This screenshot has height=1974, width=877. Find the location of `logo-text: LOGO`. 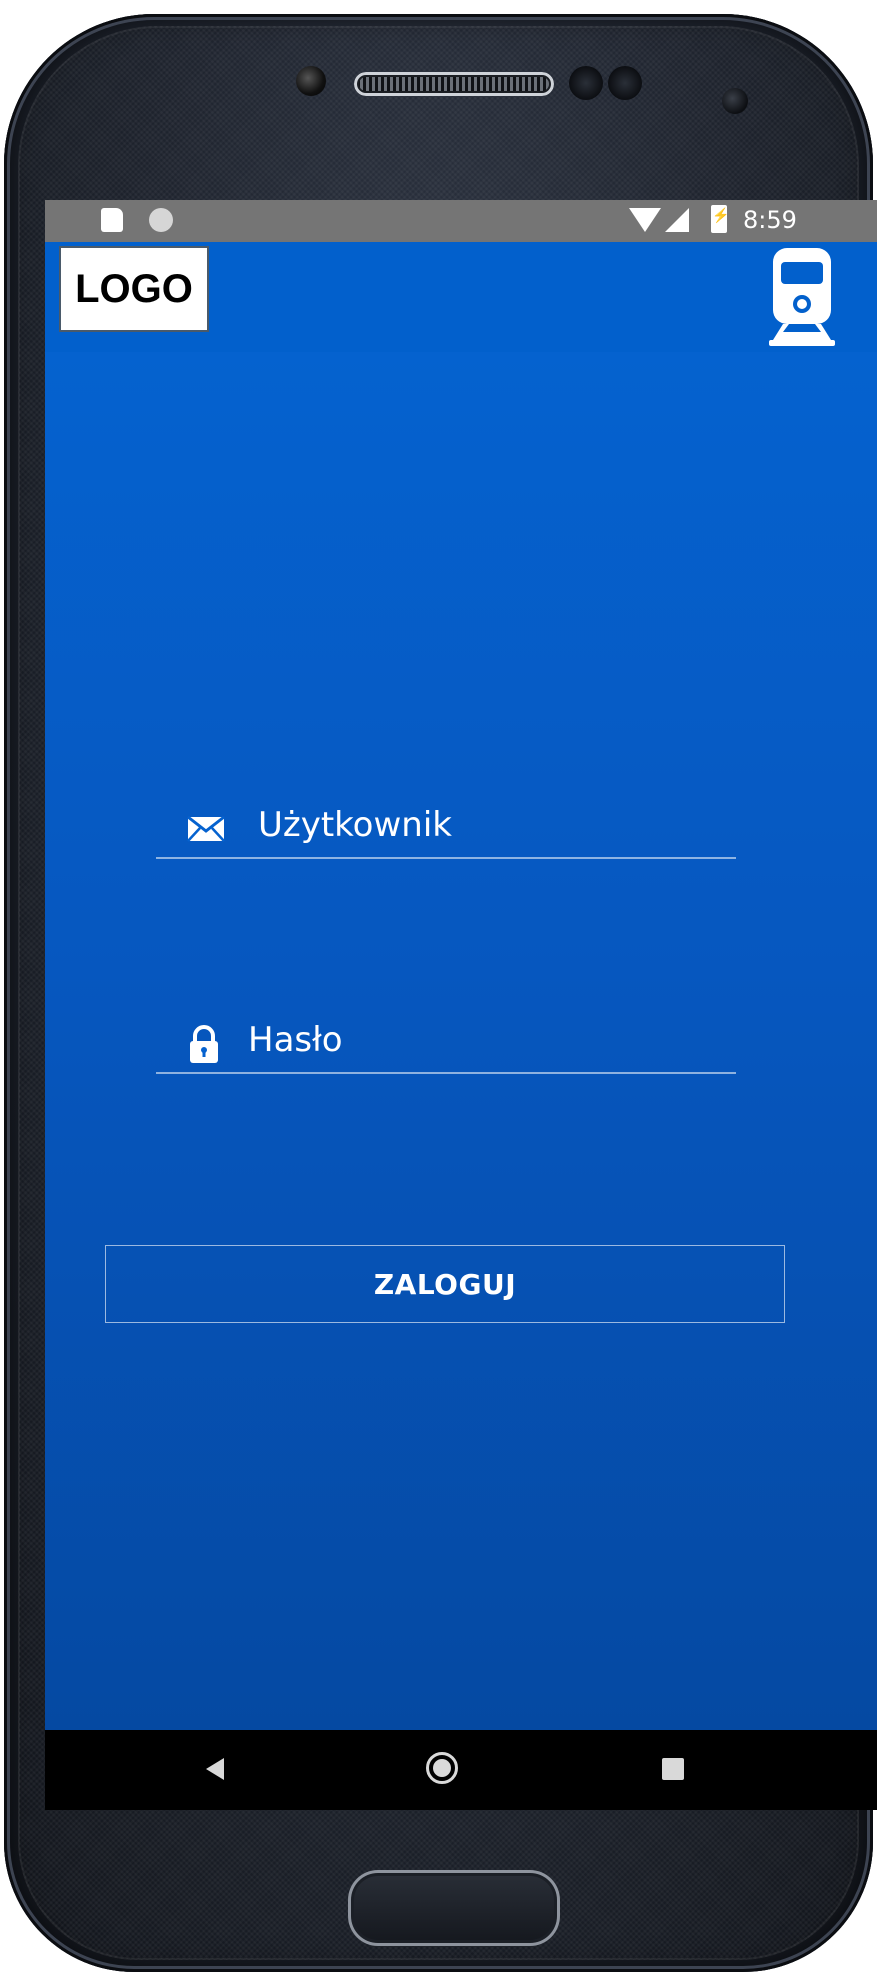

logo-text: LOGO is located at coordinates (134, 288).